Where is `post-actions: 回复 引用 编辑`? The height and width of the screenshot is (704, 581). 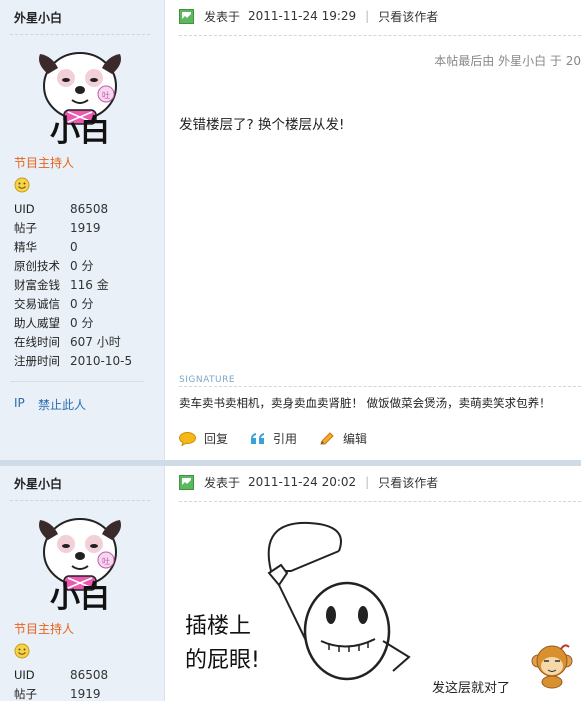 post-actions: 回复 引用 编辑 is located at coordinates (284, 438).